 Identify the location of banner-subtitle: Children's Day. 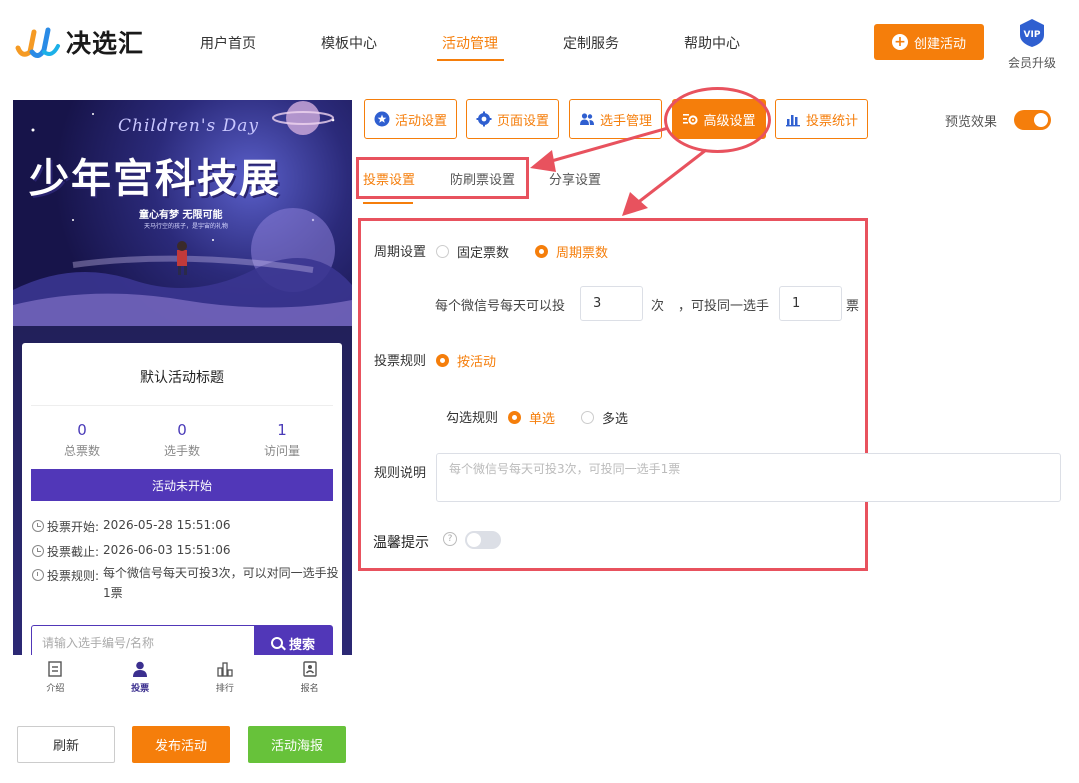
(189, 126).